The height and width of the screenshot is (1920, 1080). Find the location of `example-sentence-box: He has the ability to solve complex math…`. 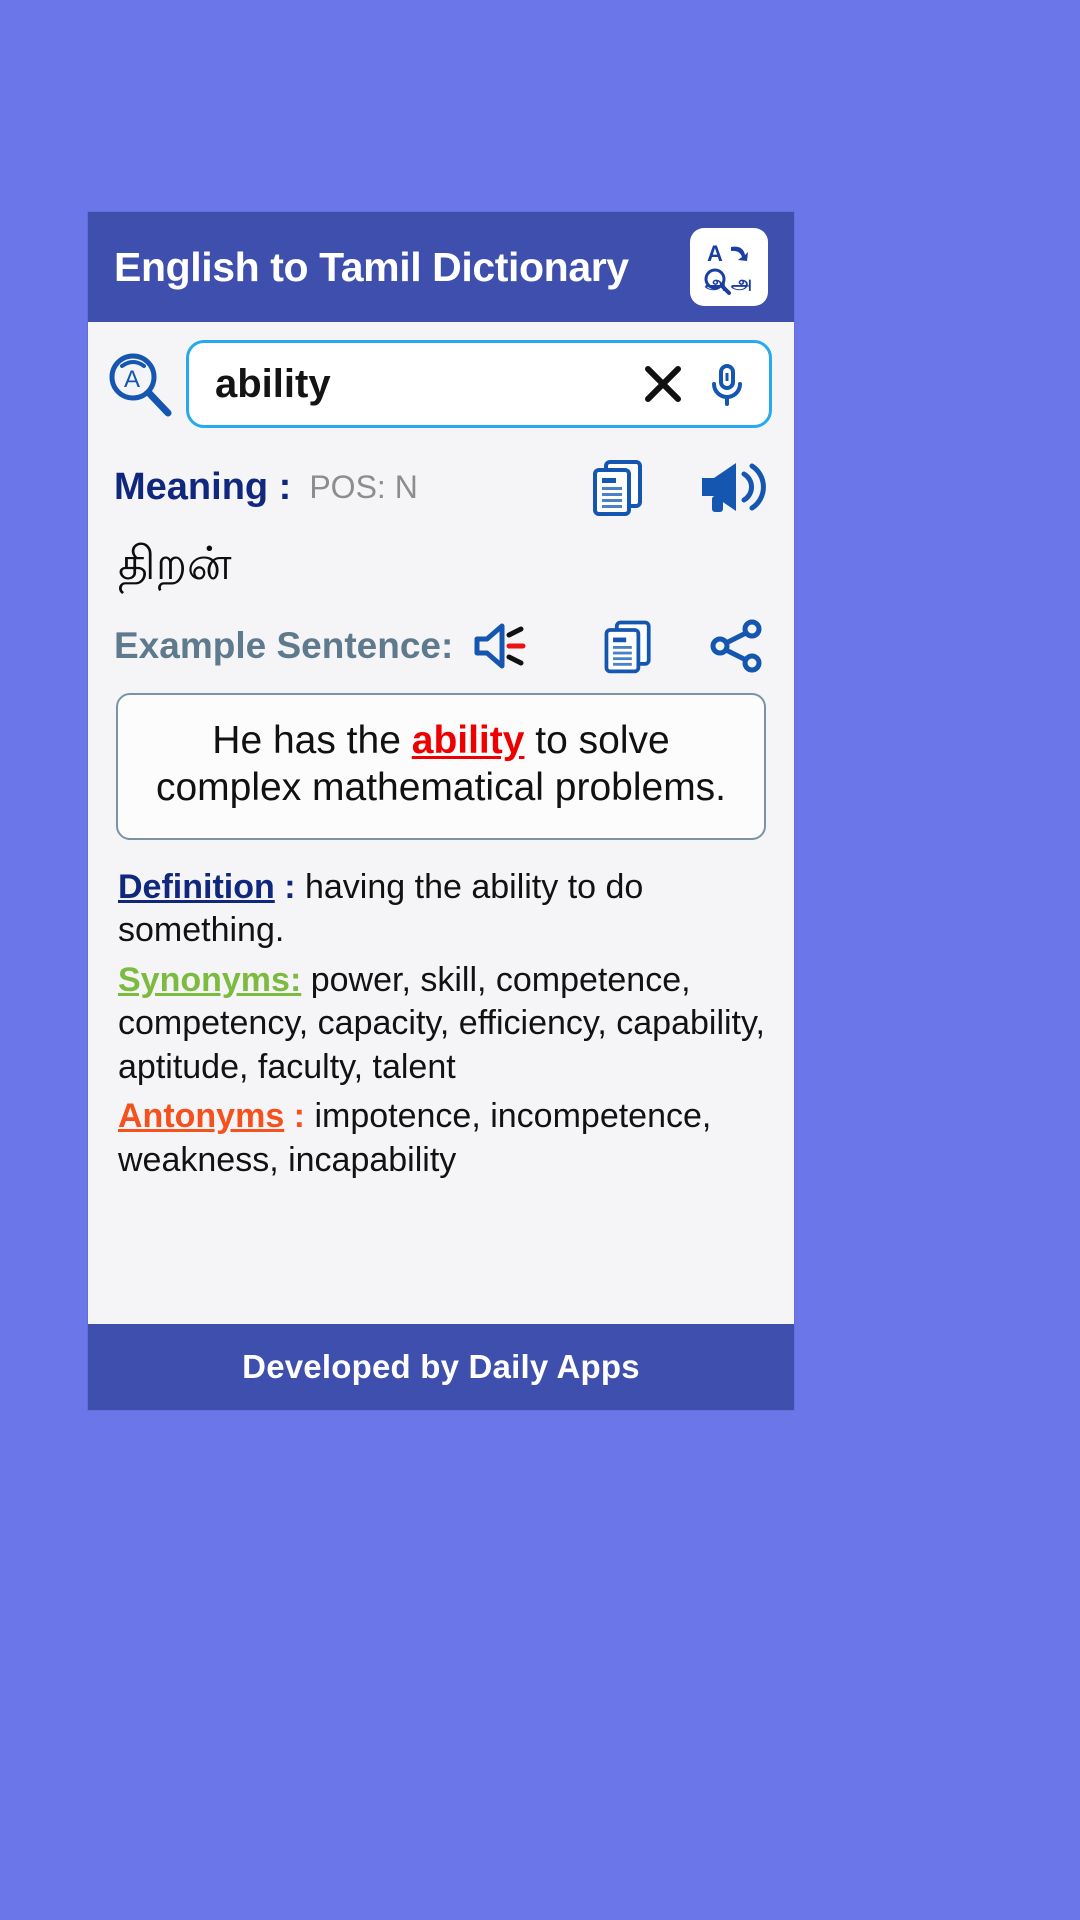

example-sentence-box: He has the ability to solve complex math… is located at coordinates (441, 766).